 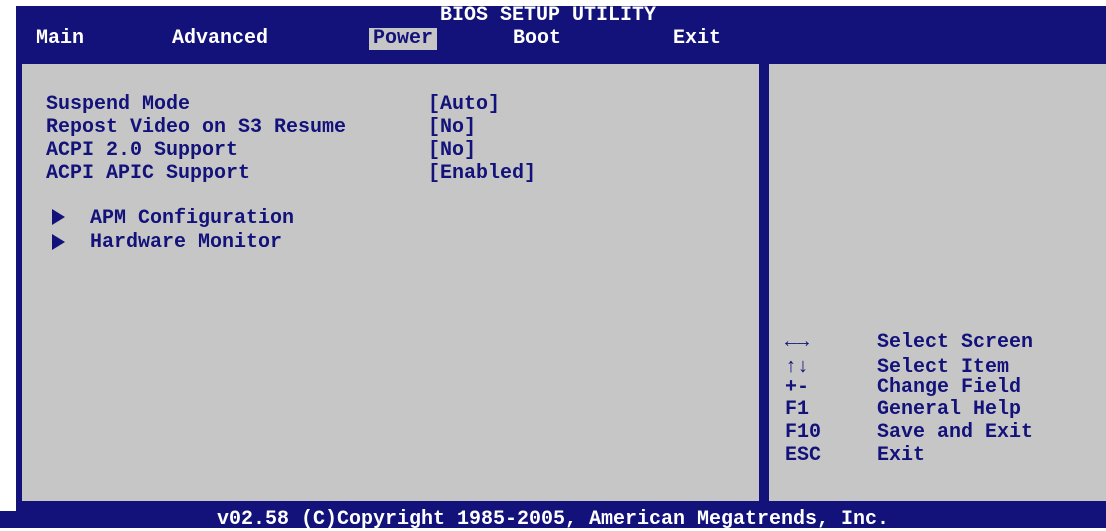 What do you see at coordinates (464, 105) in the screenshot?
I see `suspend-mode-value: [Auto]` at bounding box center [464, 105].